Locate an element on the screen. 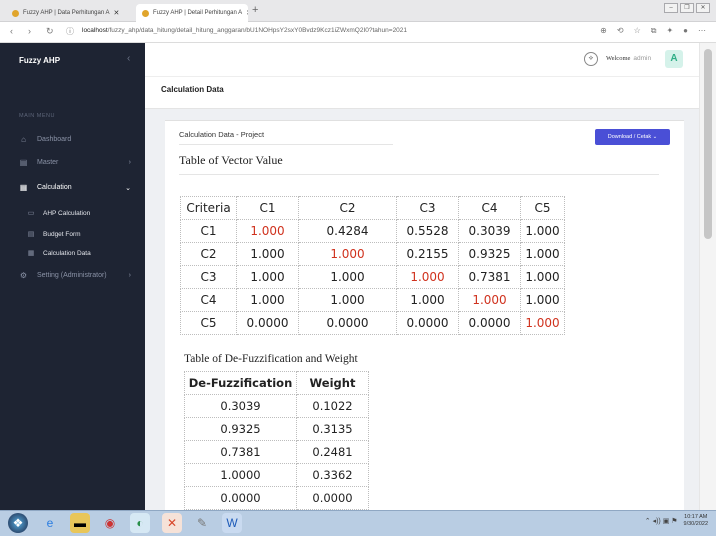 Image resolution: width=716 pixels, height=536 pixels. sidebar-subitem-calculation-data: ▦ Calculation Data is located at coordinates (59, 253).